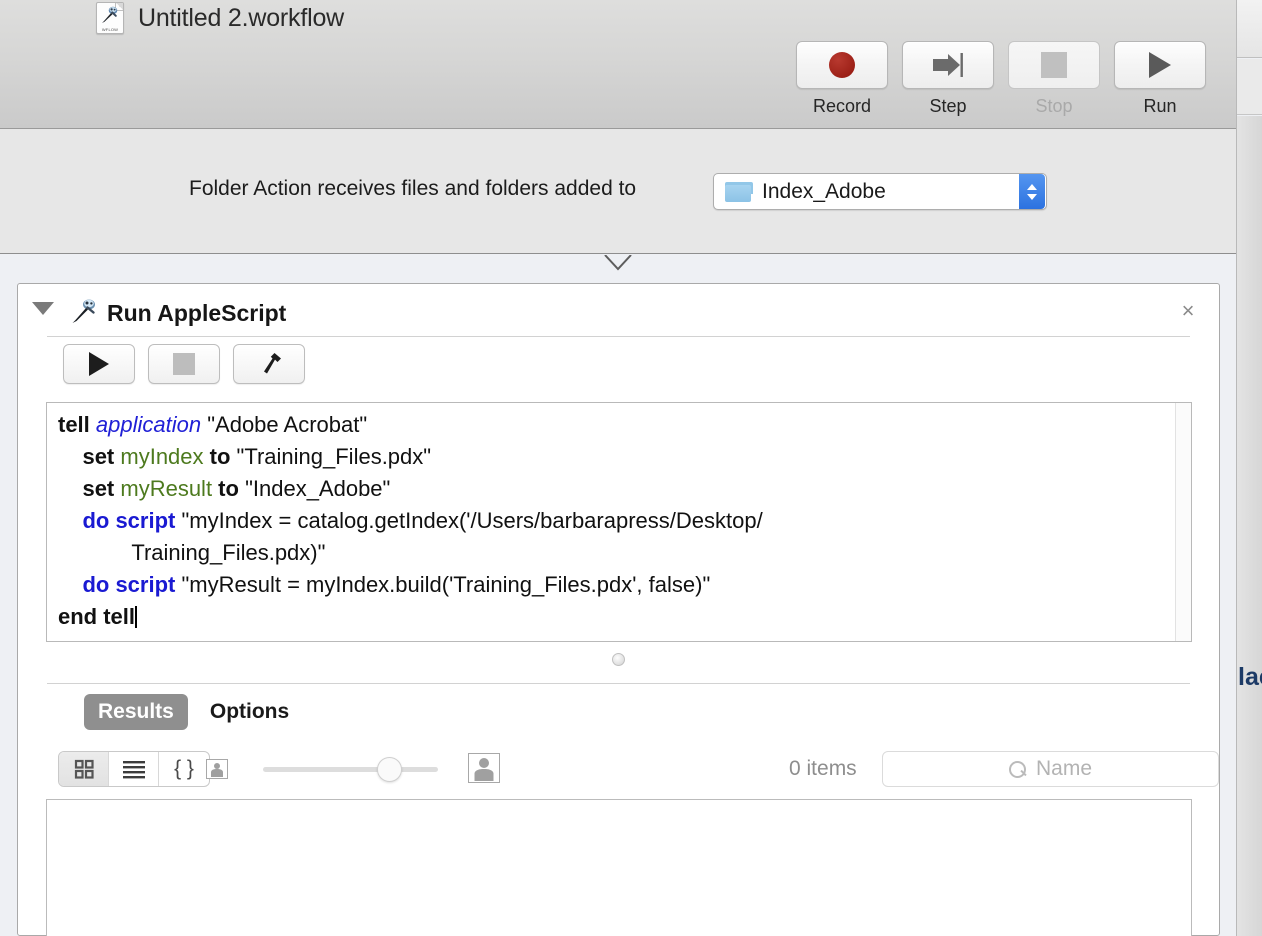 This screenshot has height=936, width=1262. I want to click on disclosure-triangle-icon, so click(43, 308).